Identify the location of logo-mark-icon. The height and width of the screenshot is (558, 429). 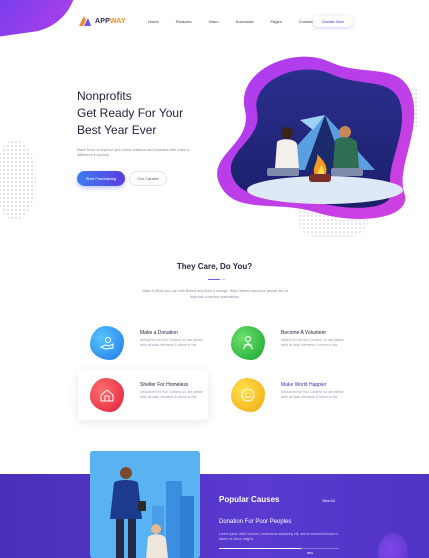
(85, 21).